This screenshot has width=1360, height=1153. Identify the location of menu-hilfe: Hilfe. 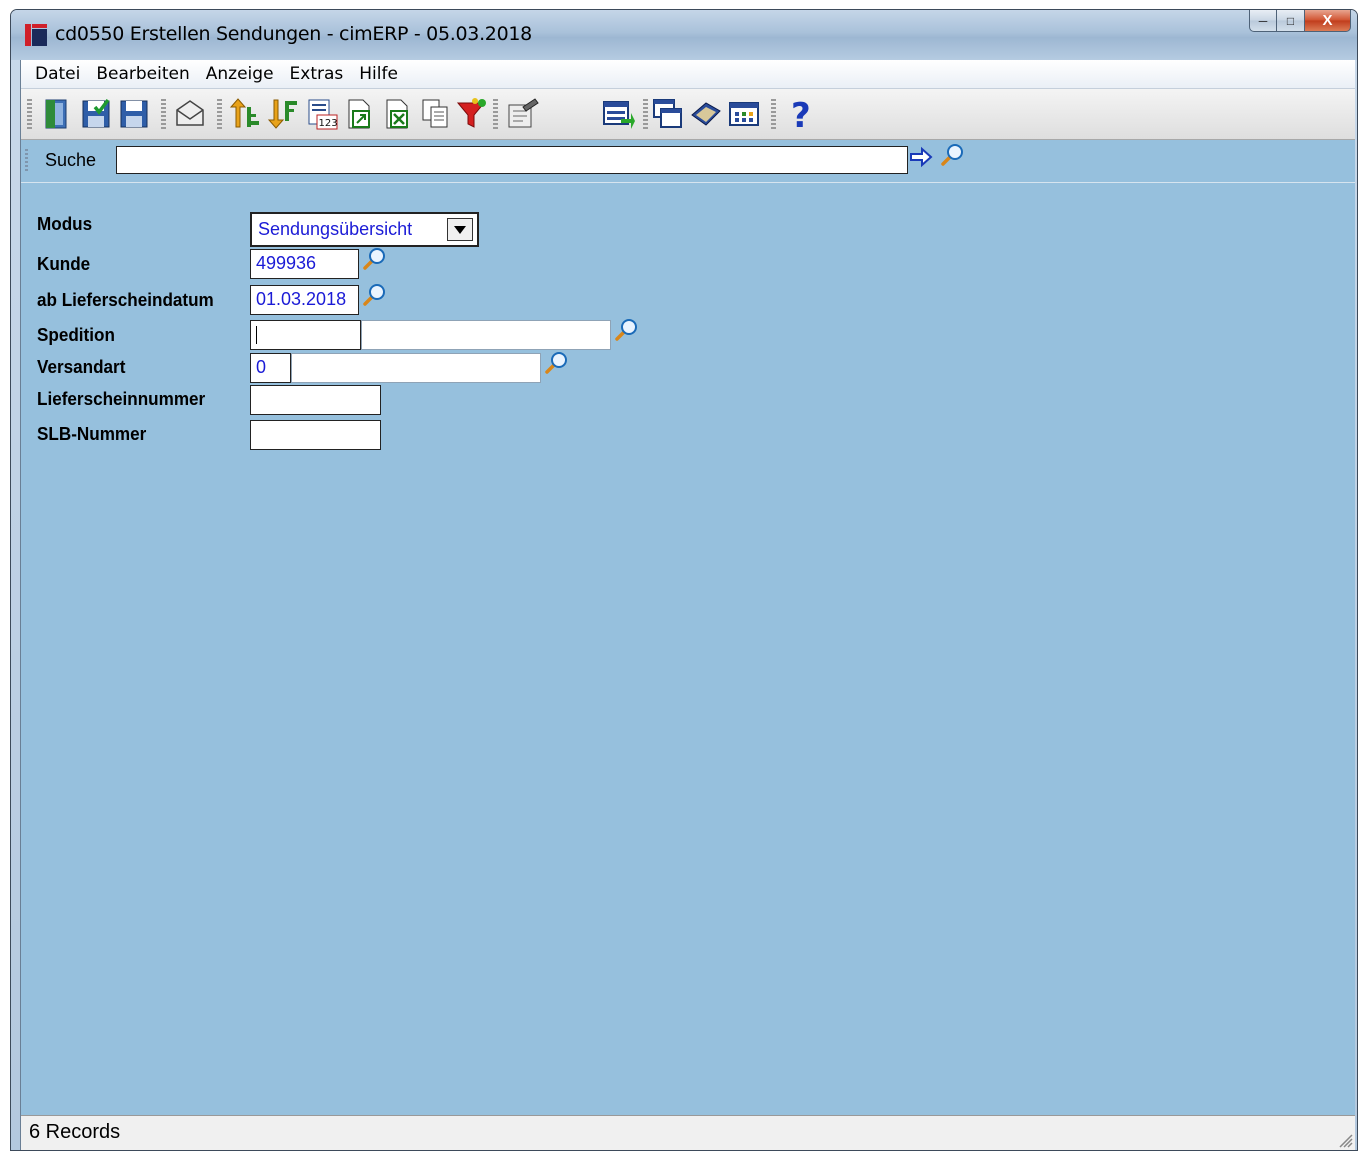
(378, 74).